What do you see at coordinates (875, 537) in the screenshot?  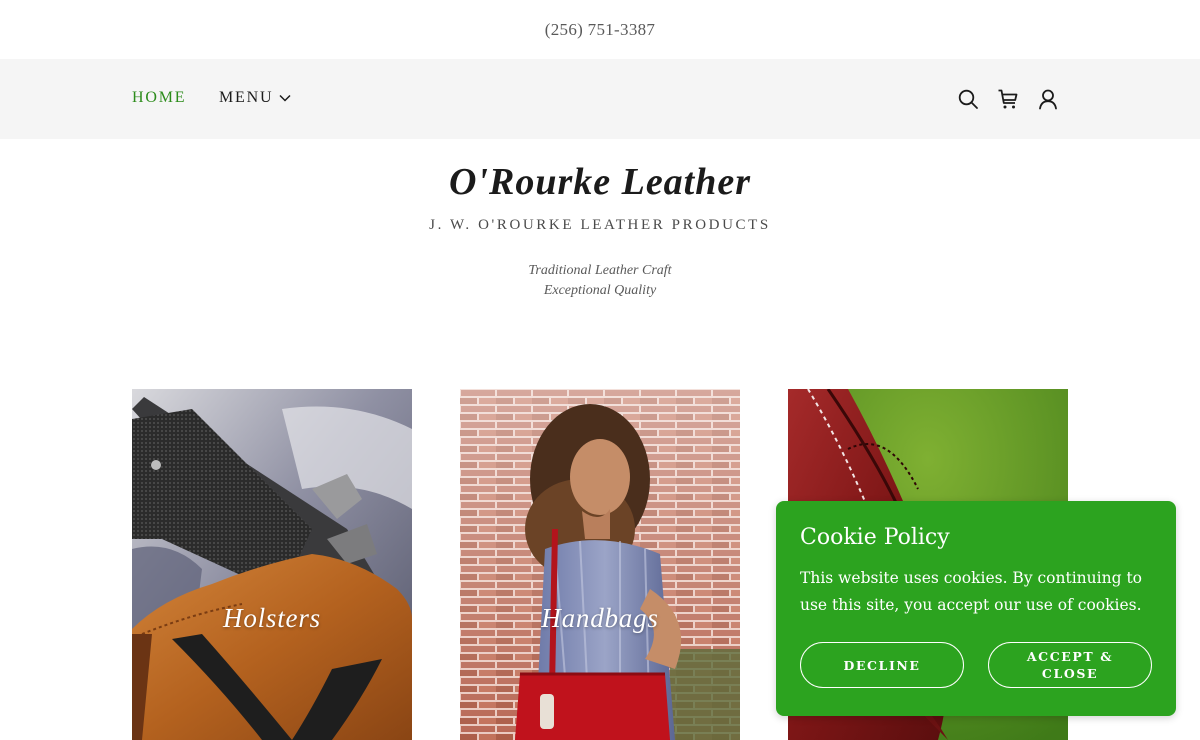 I see `cookie-title: Cookie Policy` at bounding box center [875, 537].